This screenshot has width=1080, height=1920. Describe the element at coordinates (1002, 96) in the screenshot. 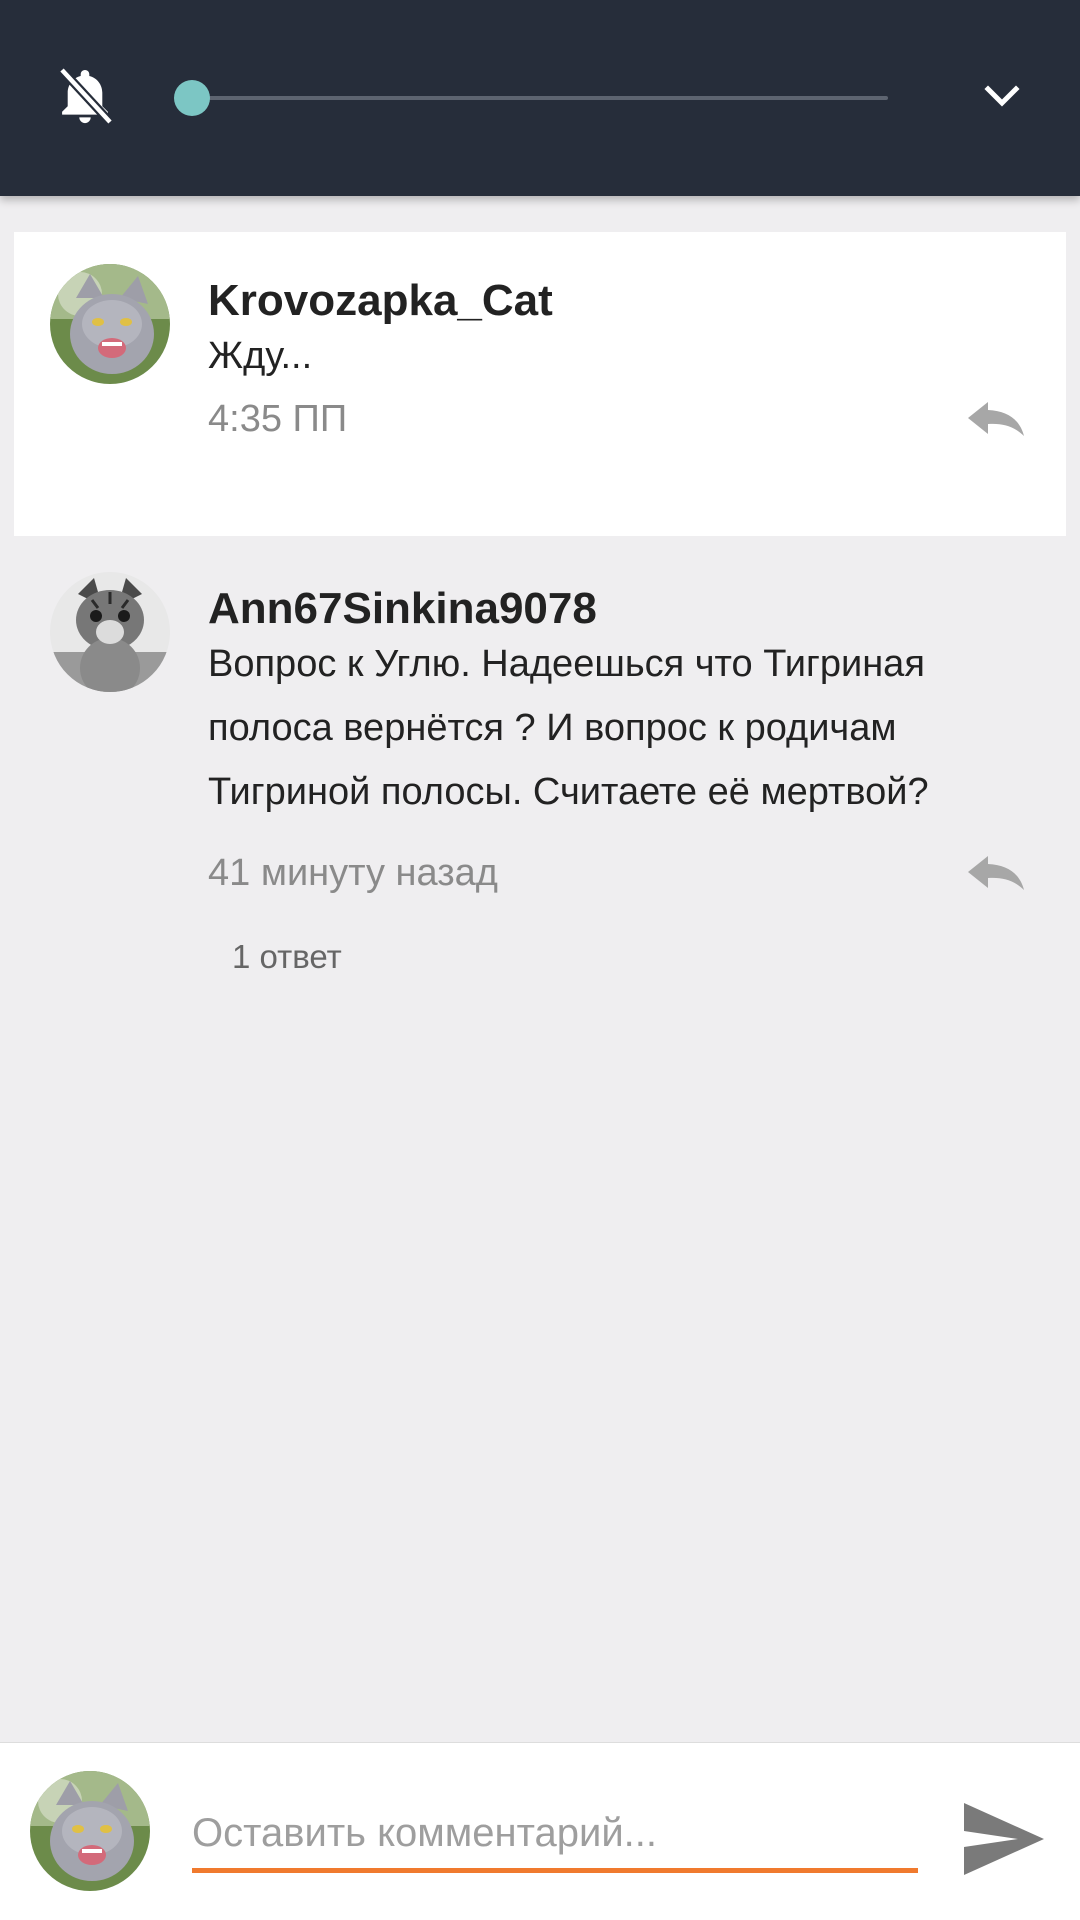

I see `chevron-down-icon` at that location.